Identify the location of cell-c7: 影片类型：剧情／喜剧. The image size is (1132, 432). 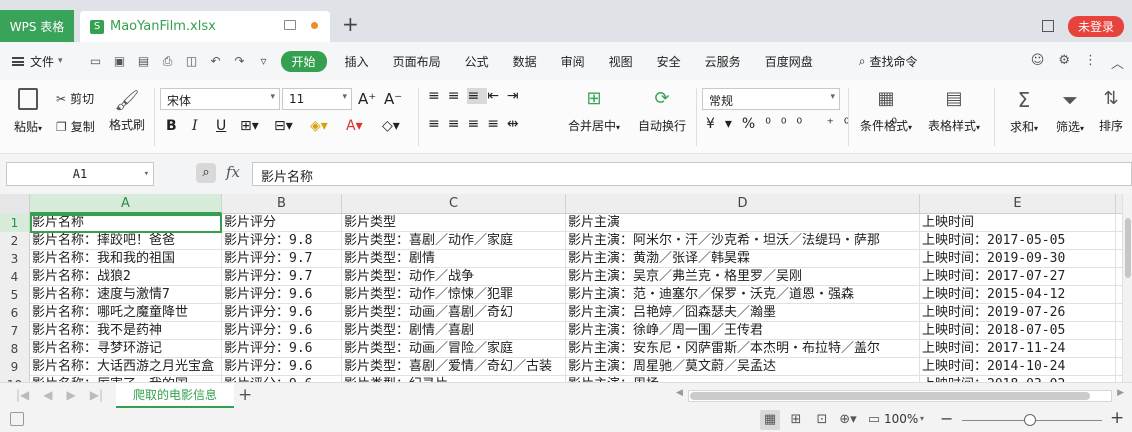
(454, 331).